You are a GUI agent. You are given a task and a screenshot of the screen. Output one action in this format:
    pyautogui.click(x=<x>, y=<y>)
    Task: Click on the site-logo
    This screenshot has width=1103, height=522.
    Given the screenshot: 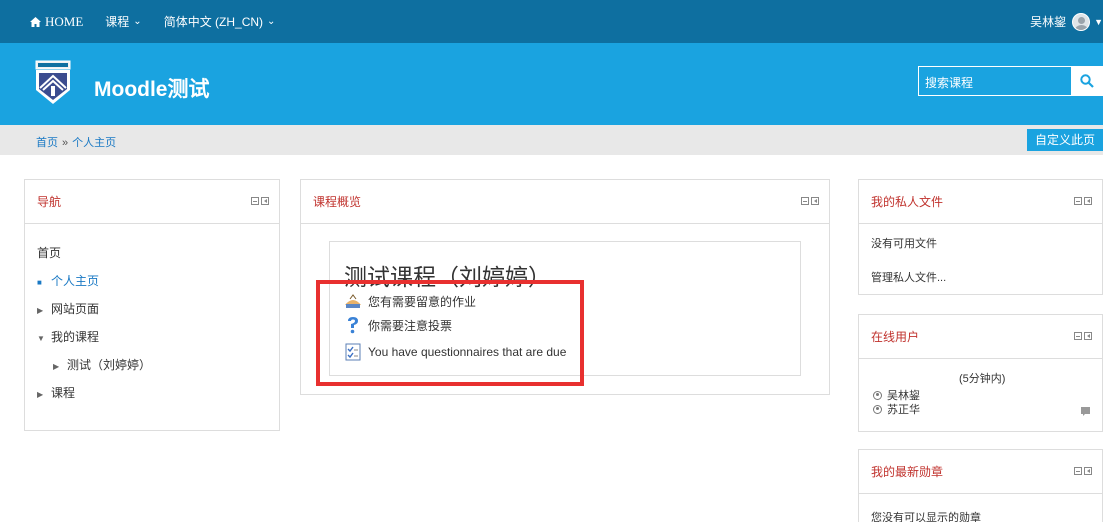 What is the action you would take?
    pyautogui.click(x=53, y=82)
    